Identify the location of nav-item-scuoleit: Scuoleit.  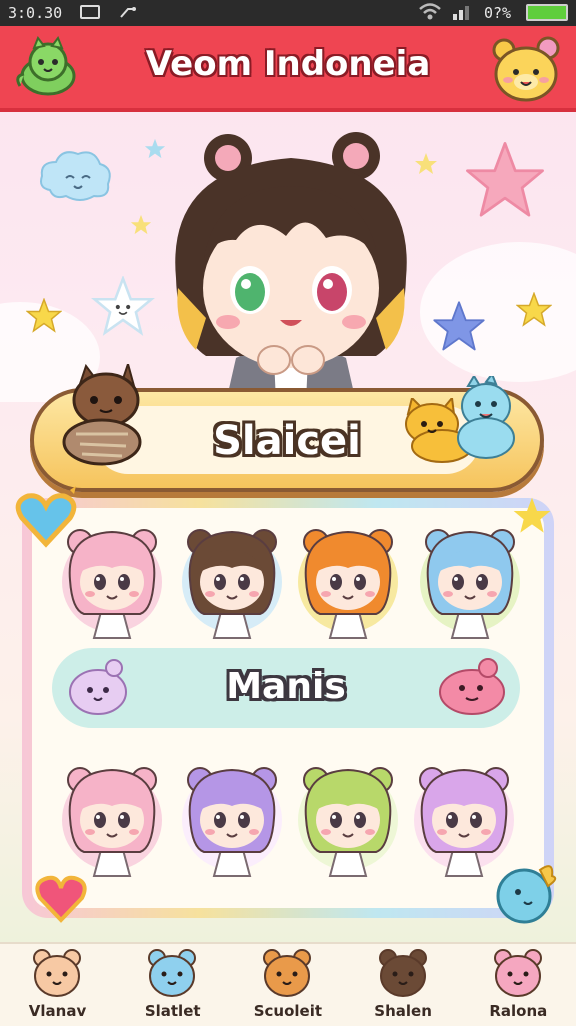
(287, 985).